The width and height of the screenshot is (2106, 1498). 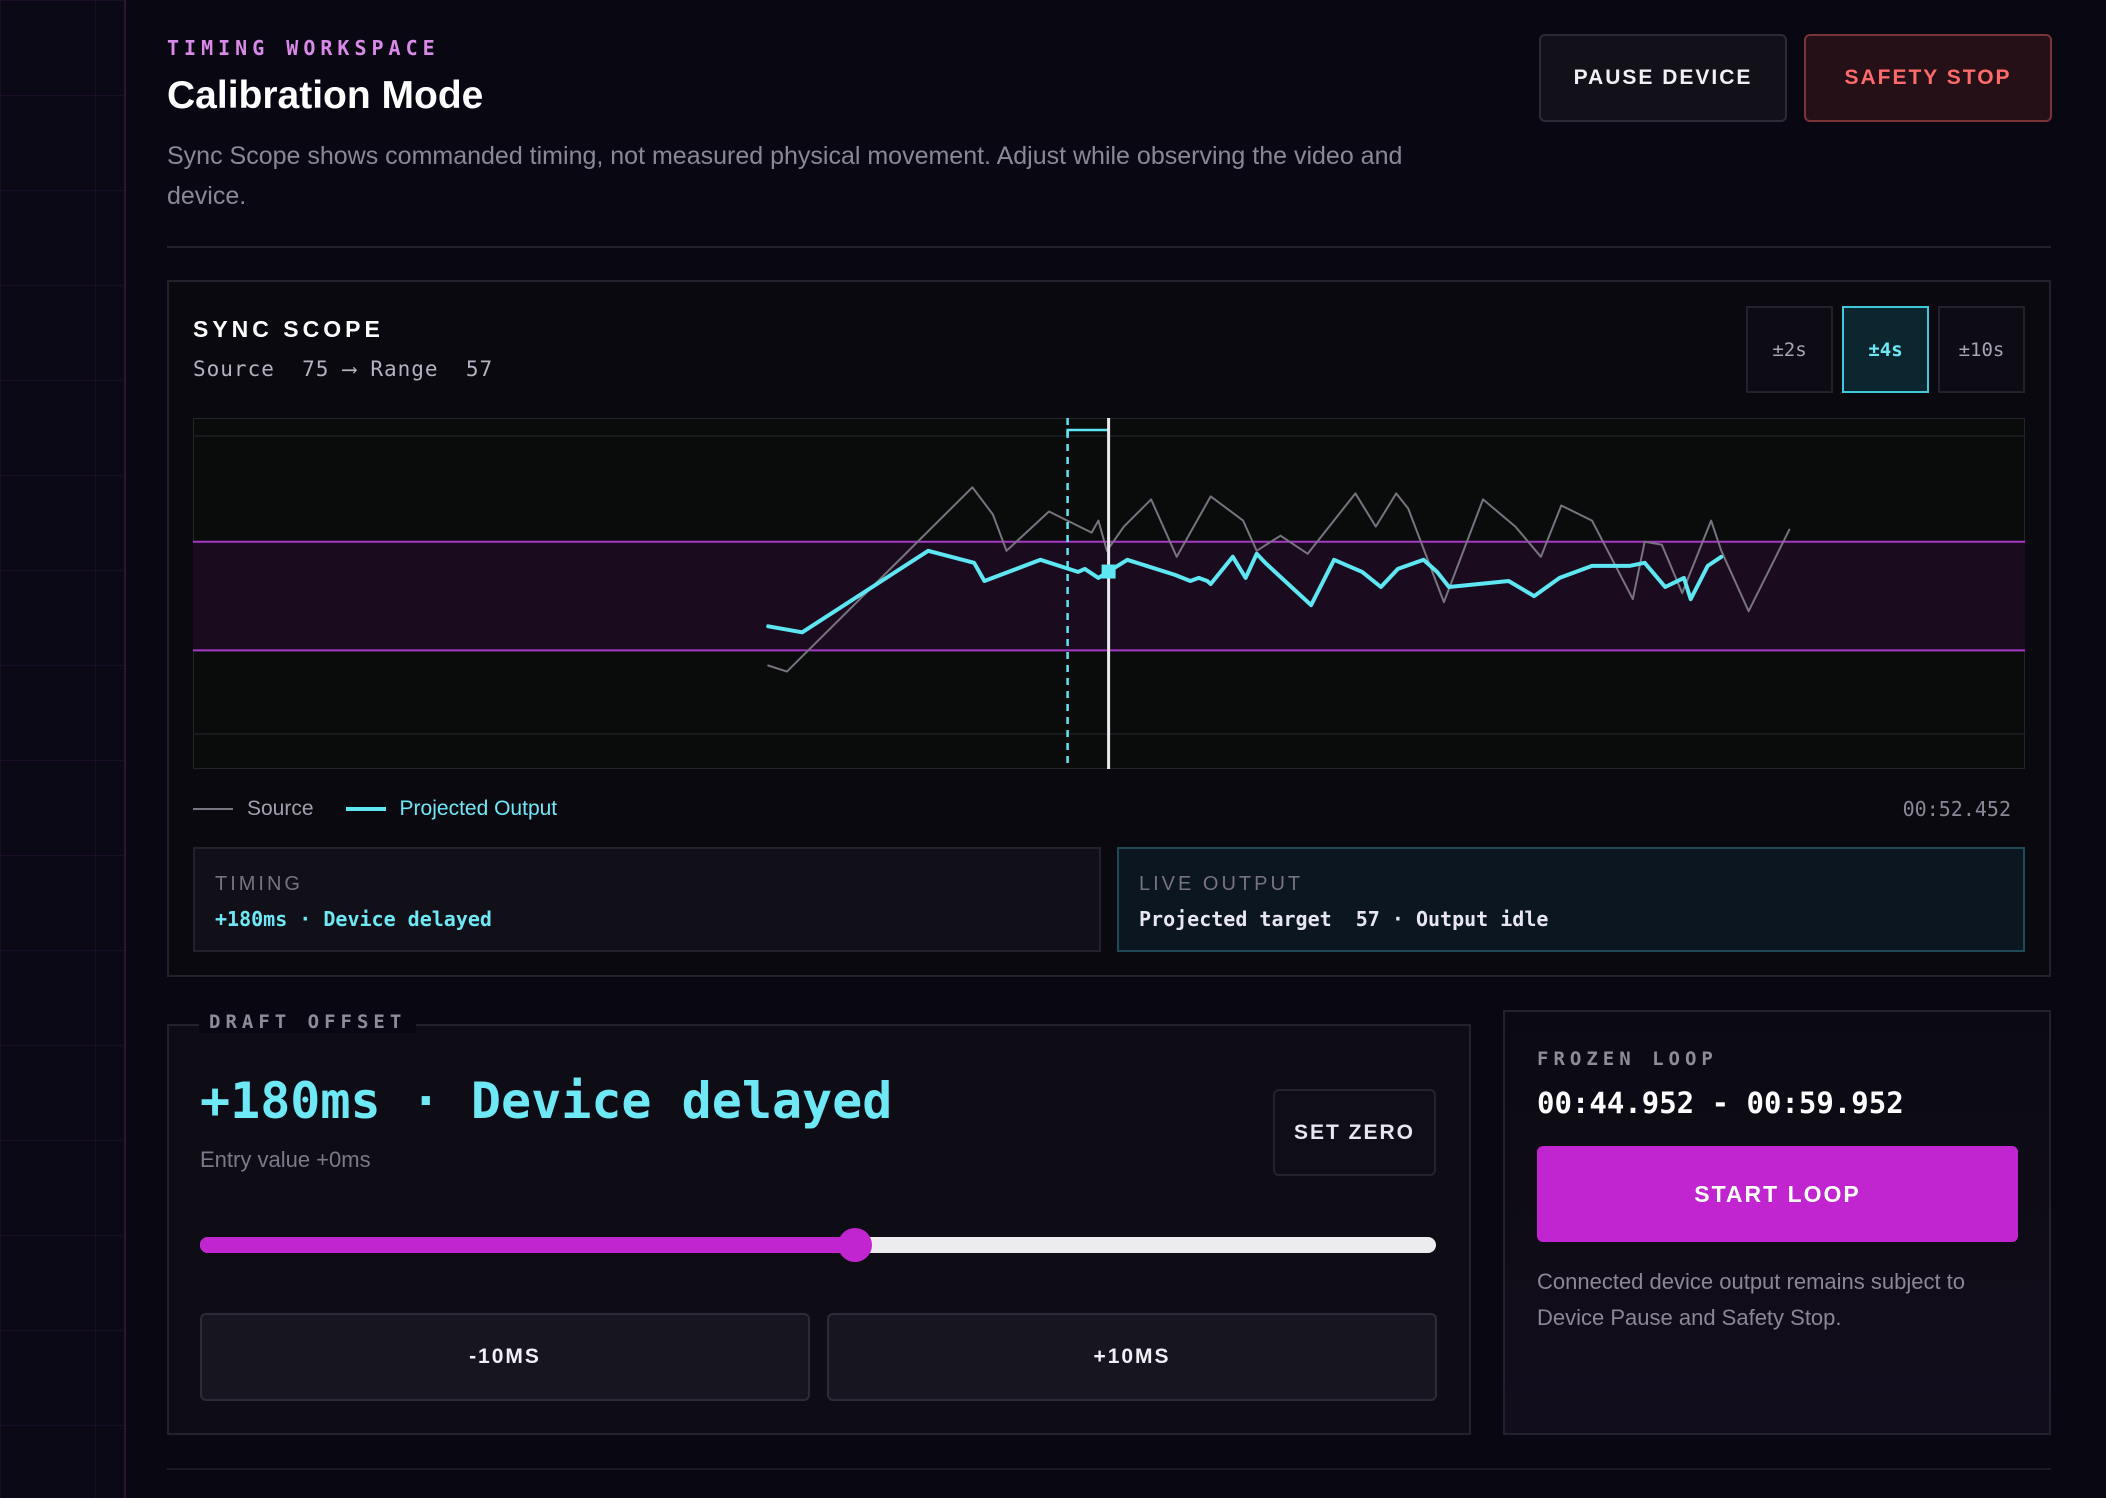 What do you see at coordinates (1354, 1132) in the screenshot?
I see `set-zero-button: SET ZERO` at bounding box center [1354, 1132].